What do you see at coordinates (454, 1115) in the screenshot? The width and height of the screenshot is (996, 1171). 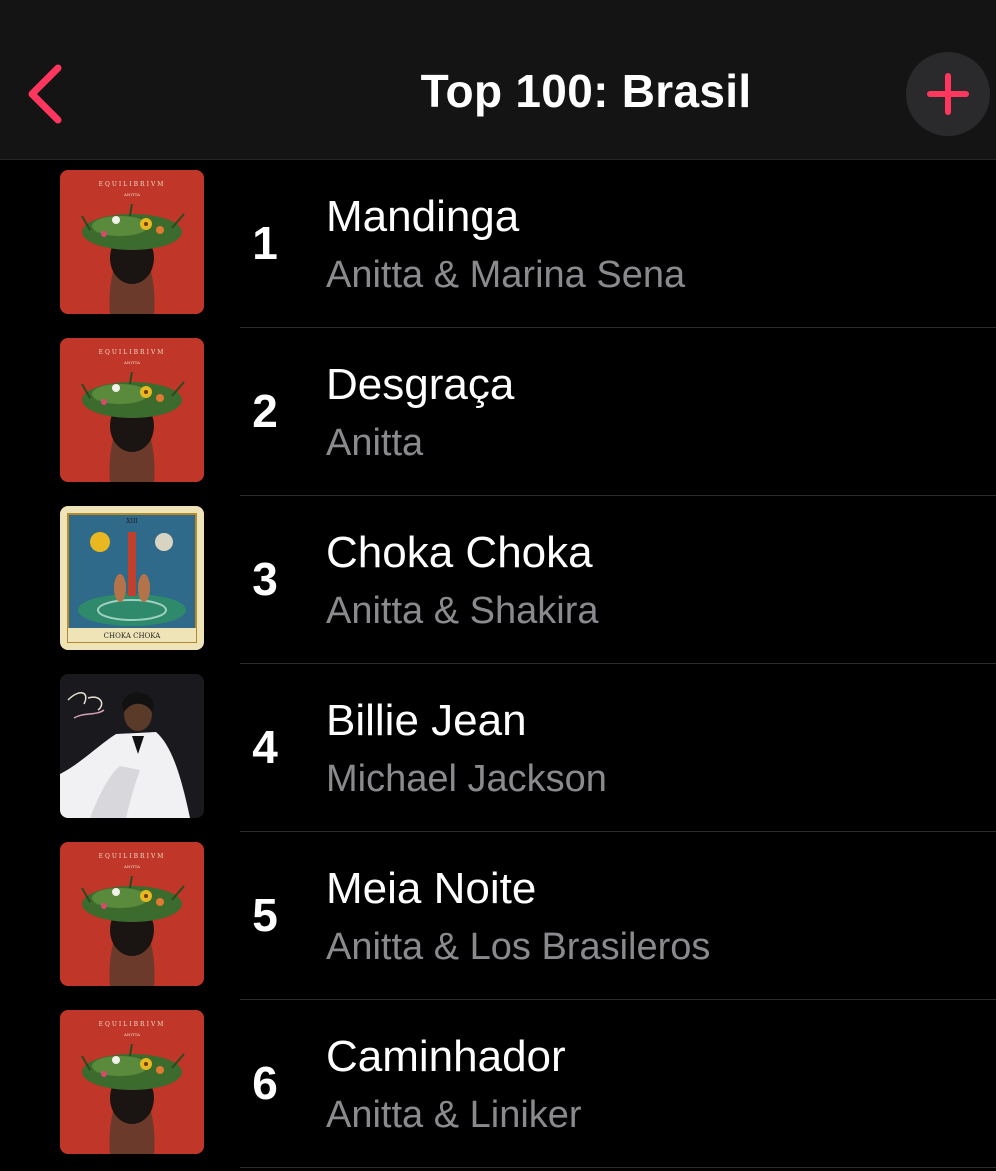 I see `track-artist: Anitta & Liniker` at bounding box center [454, 1115].